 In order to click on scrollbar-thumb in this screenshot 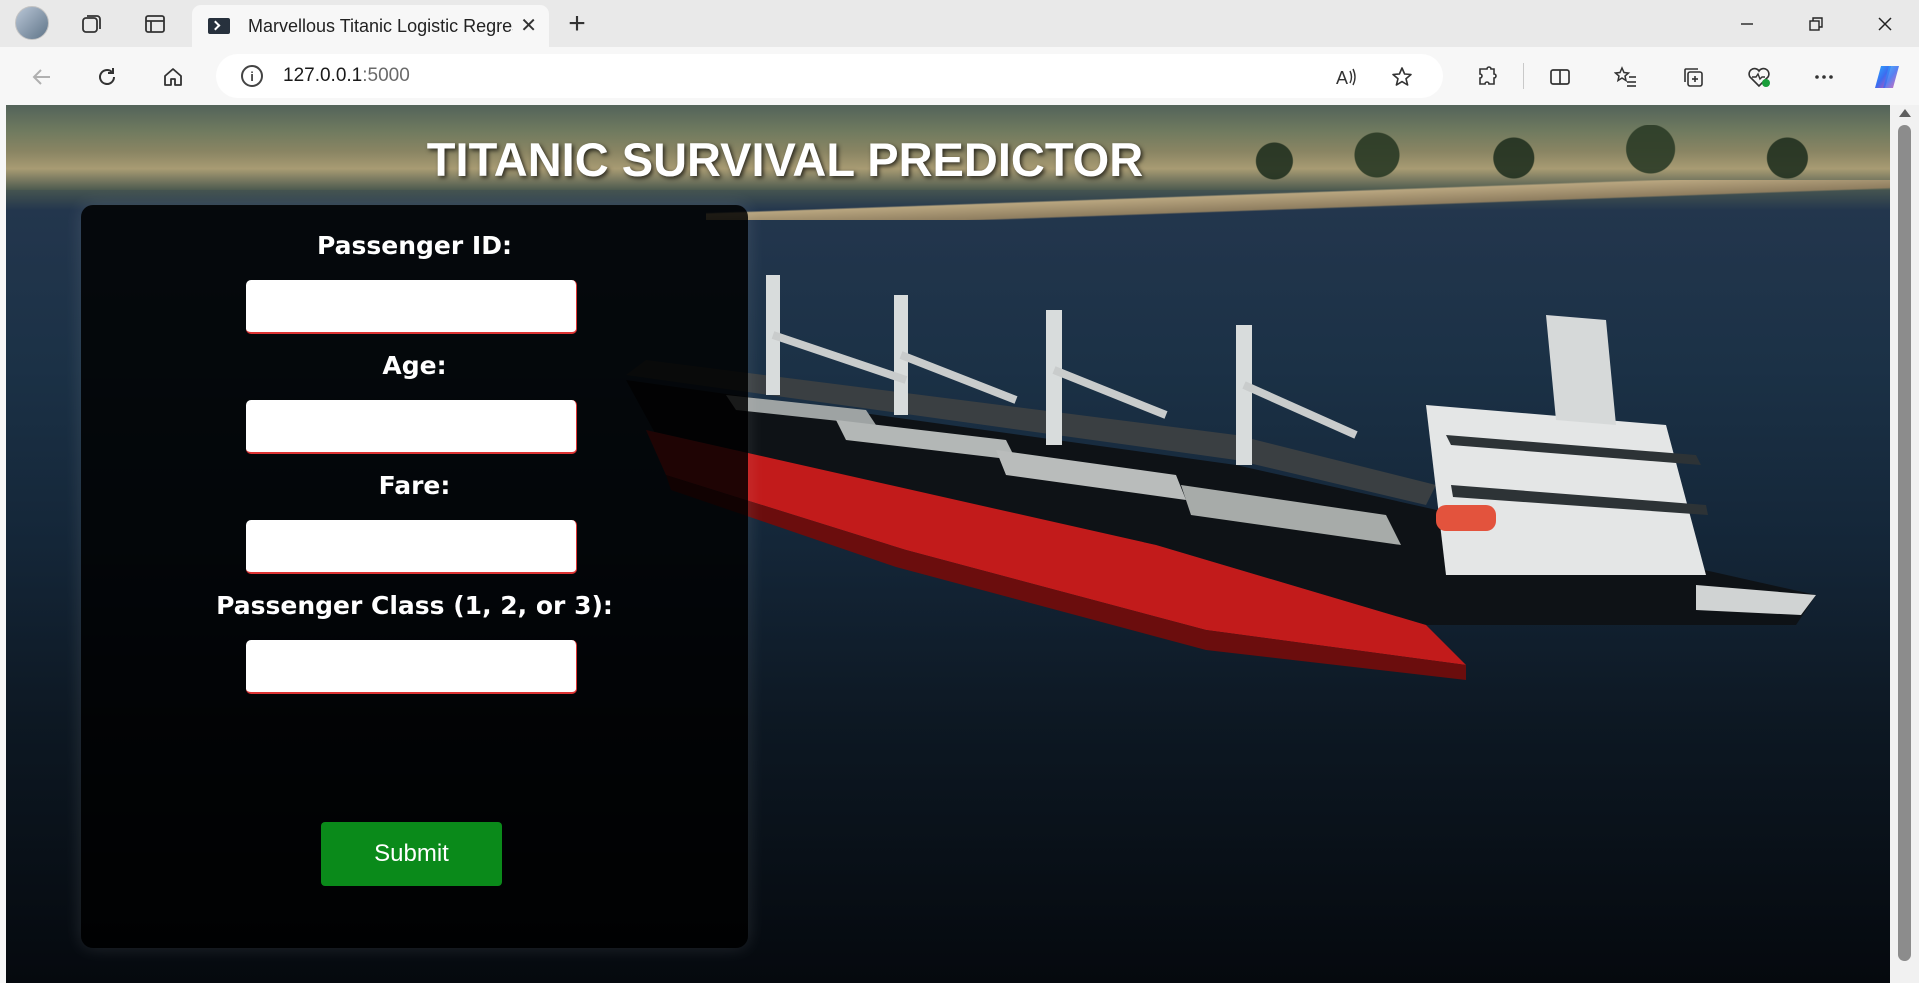, I will do `click(1904, 543)`.